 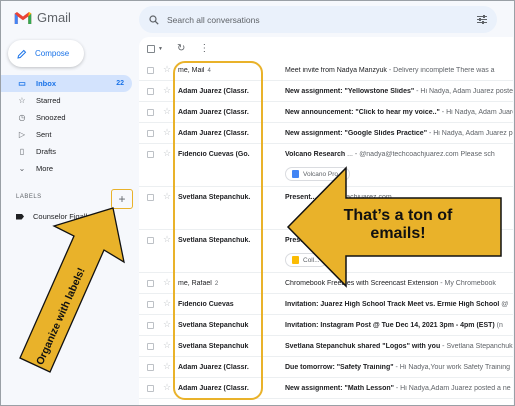 What do you see at coordinates (470, 133) in the screenshot?
I see `email-snippet: - Hi Nadya, Adam Juarez posted` at bounding box center [470, 133].